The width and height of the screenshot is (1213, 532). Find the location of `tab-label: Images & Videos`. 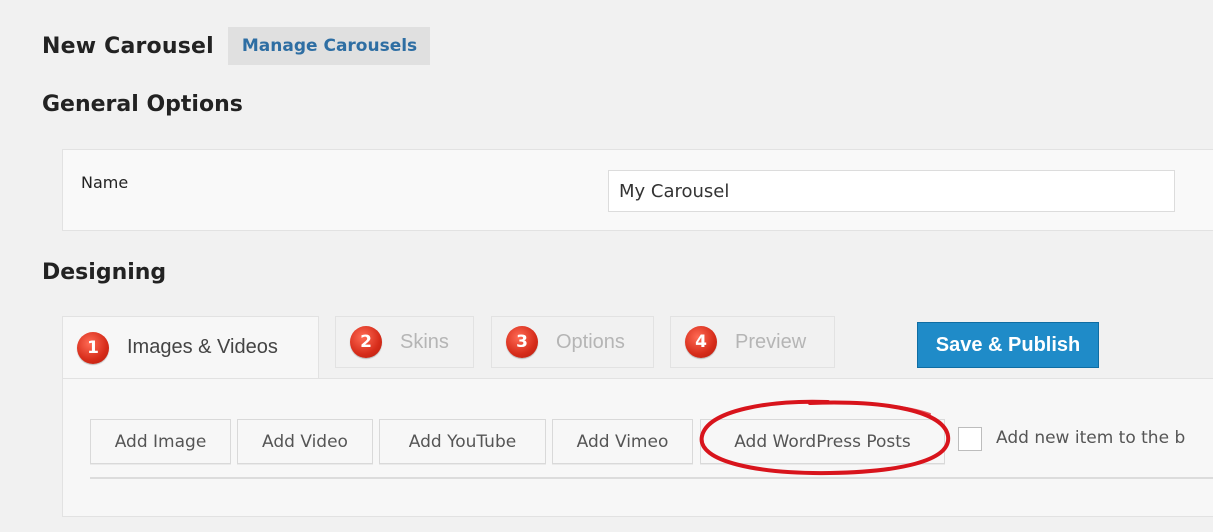

tab-label: Images & Videos is located at coordinates (202, 347).